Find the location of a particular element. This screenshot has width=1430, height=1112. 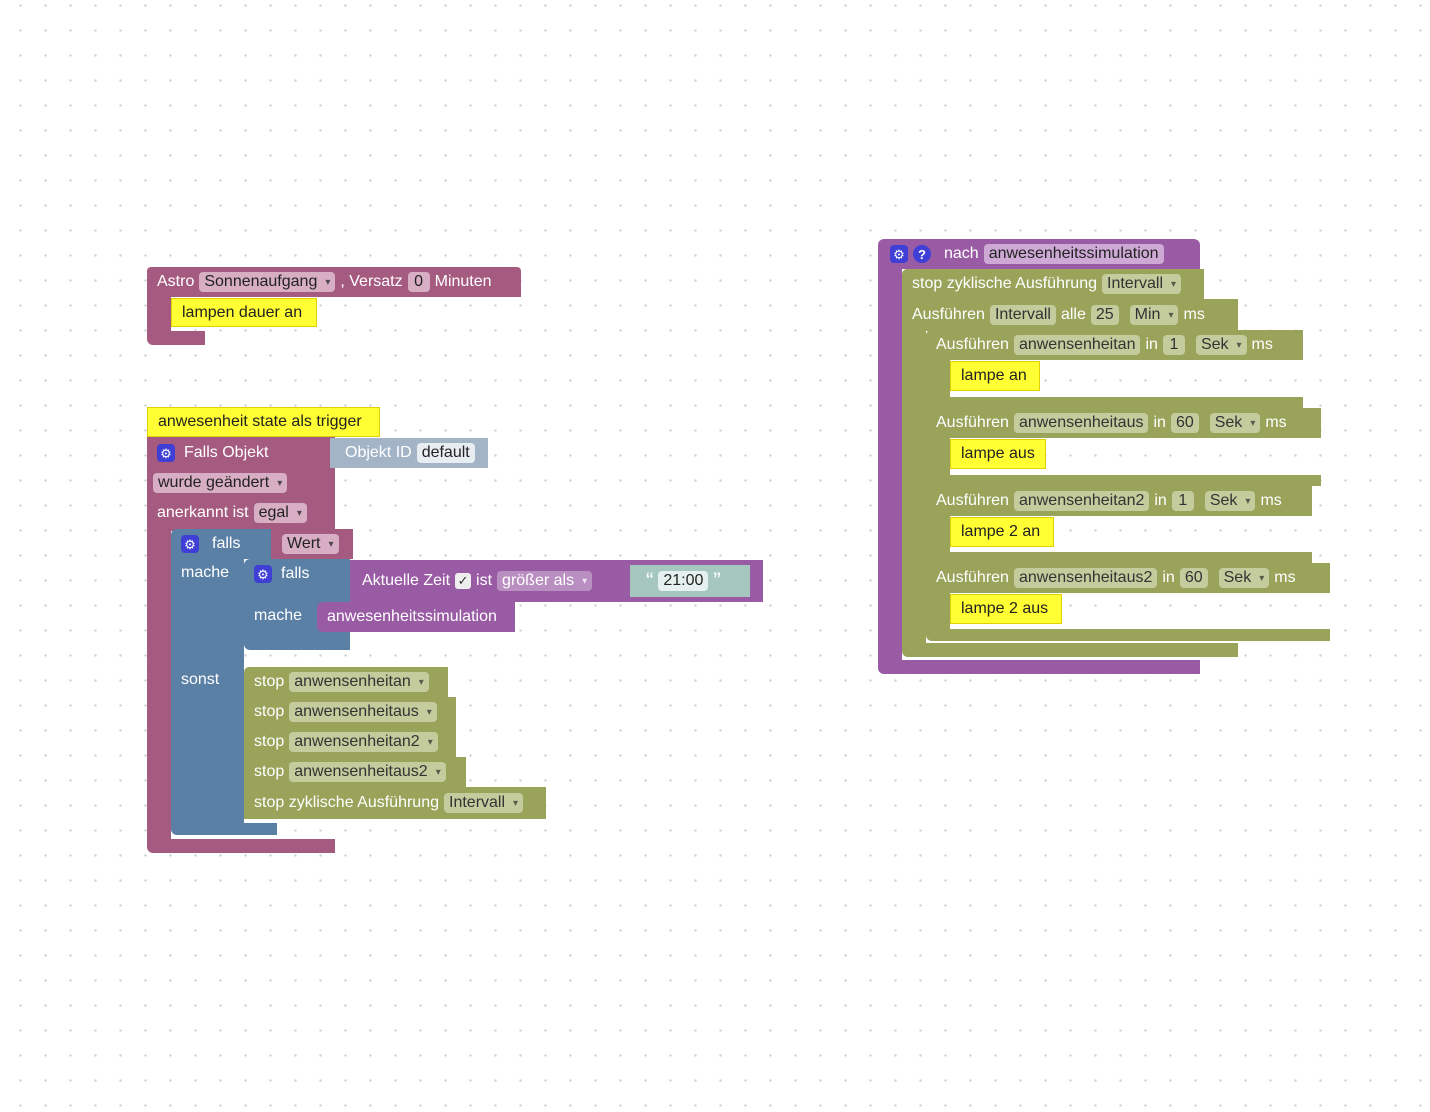

timeout-comment-4: lampe 2 aus is located at coordinates (1006, 609).